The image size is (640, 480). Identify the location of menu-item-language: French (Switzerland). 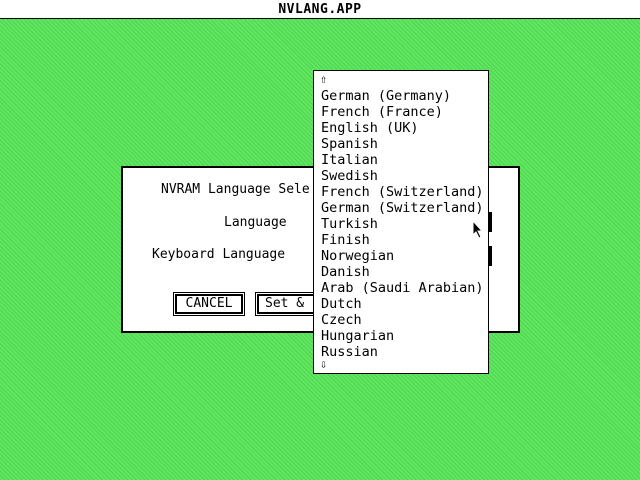
(402, 192).